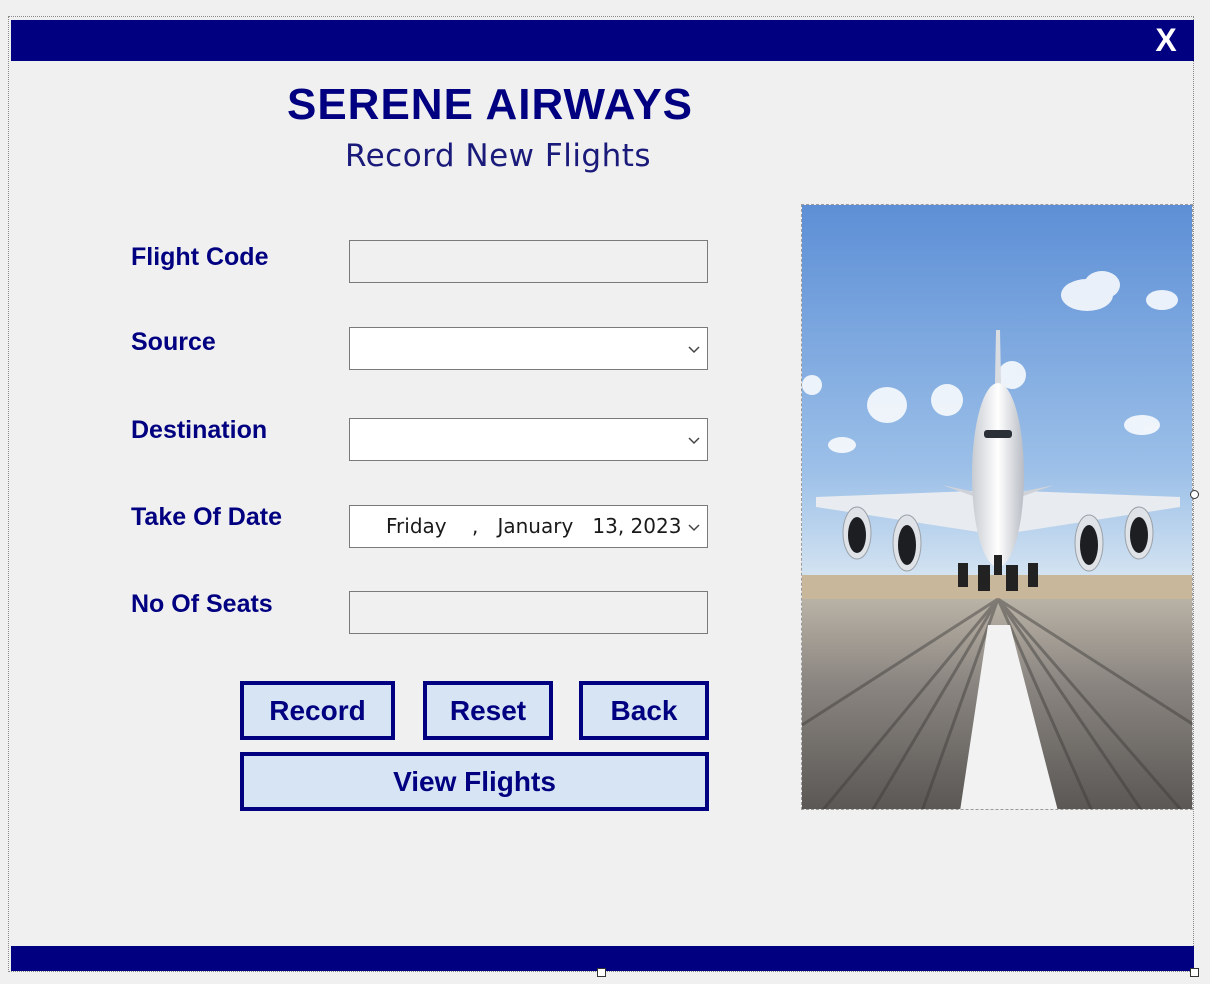  Describe the element at coordinates (490, 104) in the screenshot. I see `app-title: SERENE AIRWAYS` at that location.